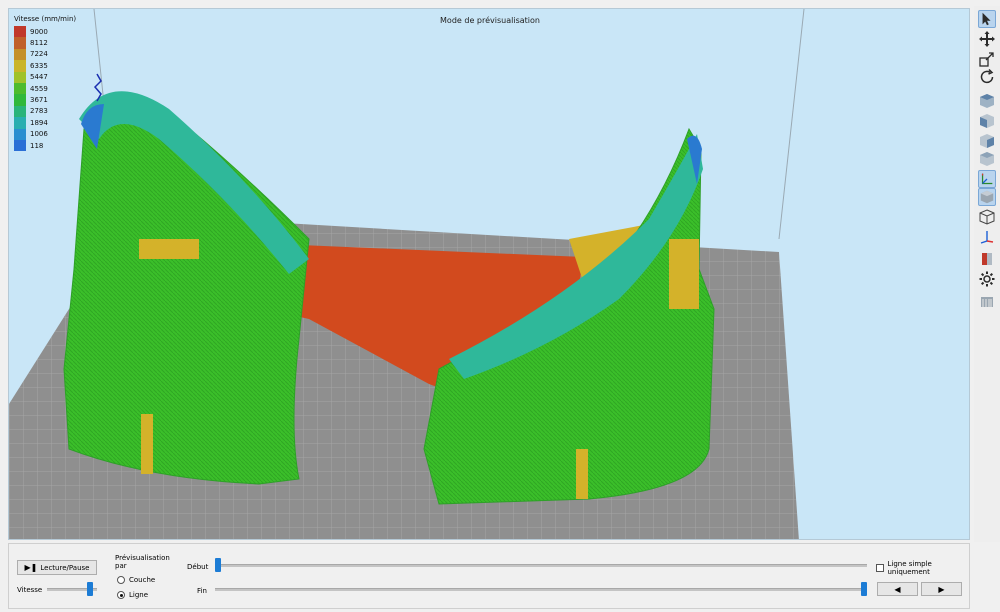 The height and width of the screenshot is (612, 1000). I want to click on fin-slider-track, so click(541, 589).